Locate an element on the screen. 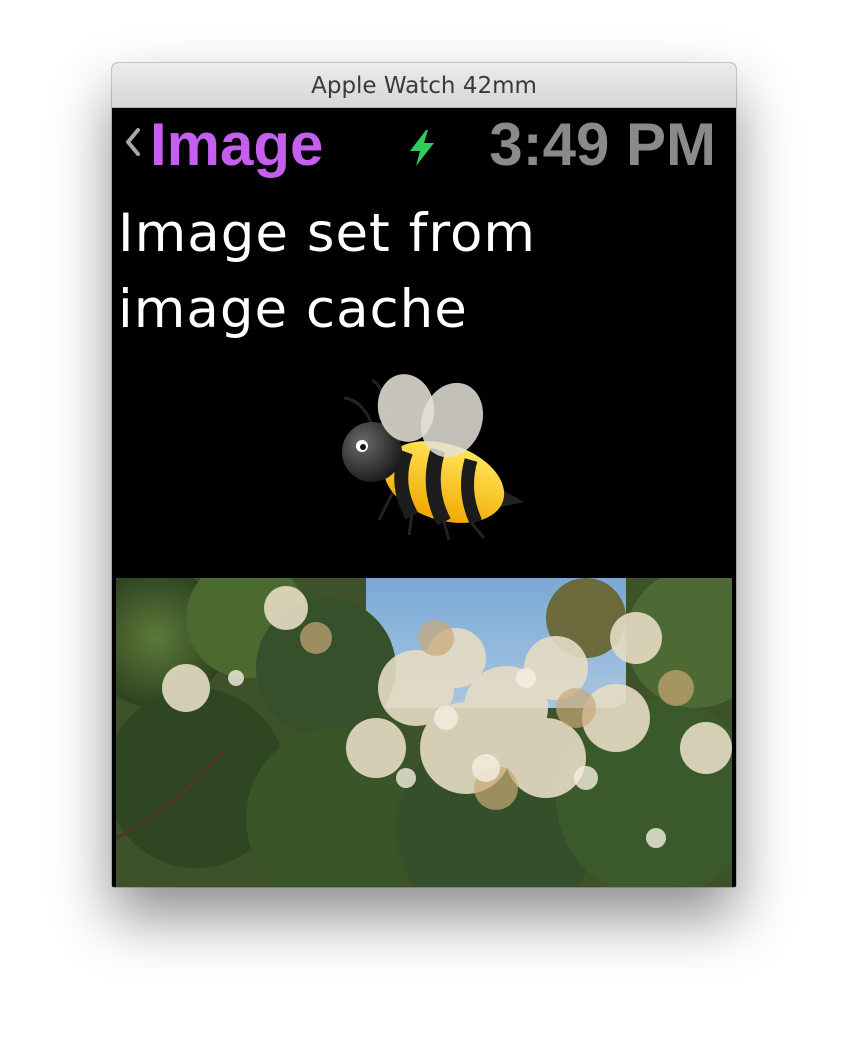  image-caption-label: Image set from image cache is located at coordinates (327, 271).